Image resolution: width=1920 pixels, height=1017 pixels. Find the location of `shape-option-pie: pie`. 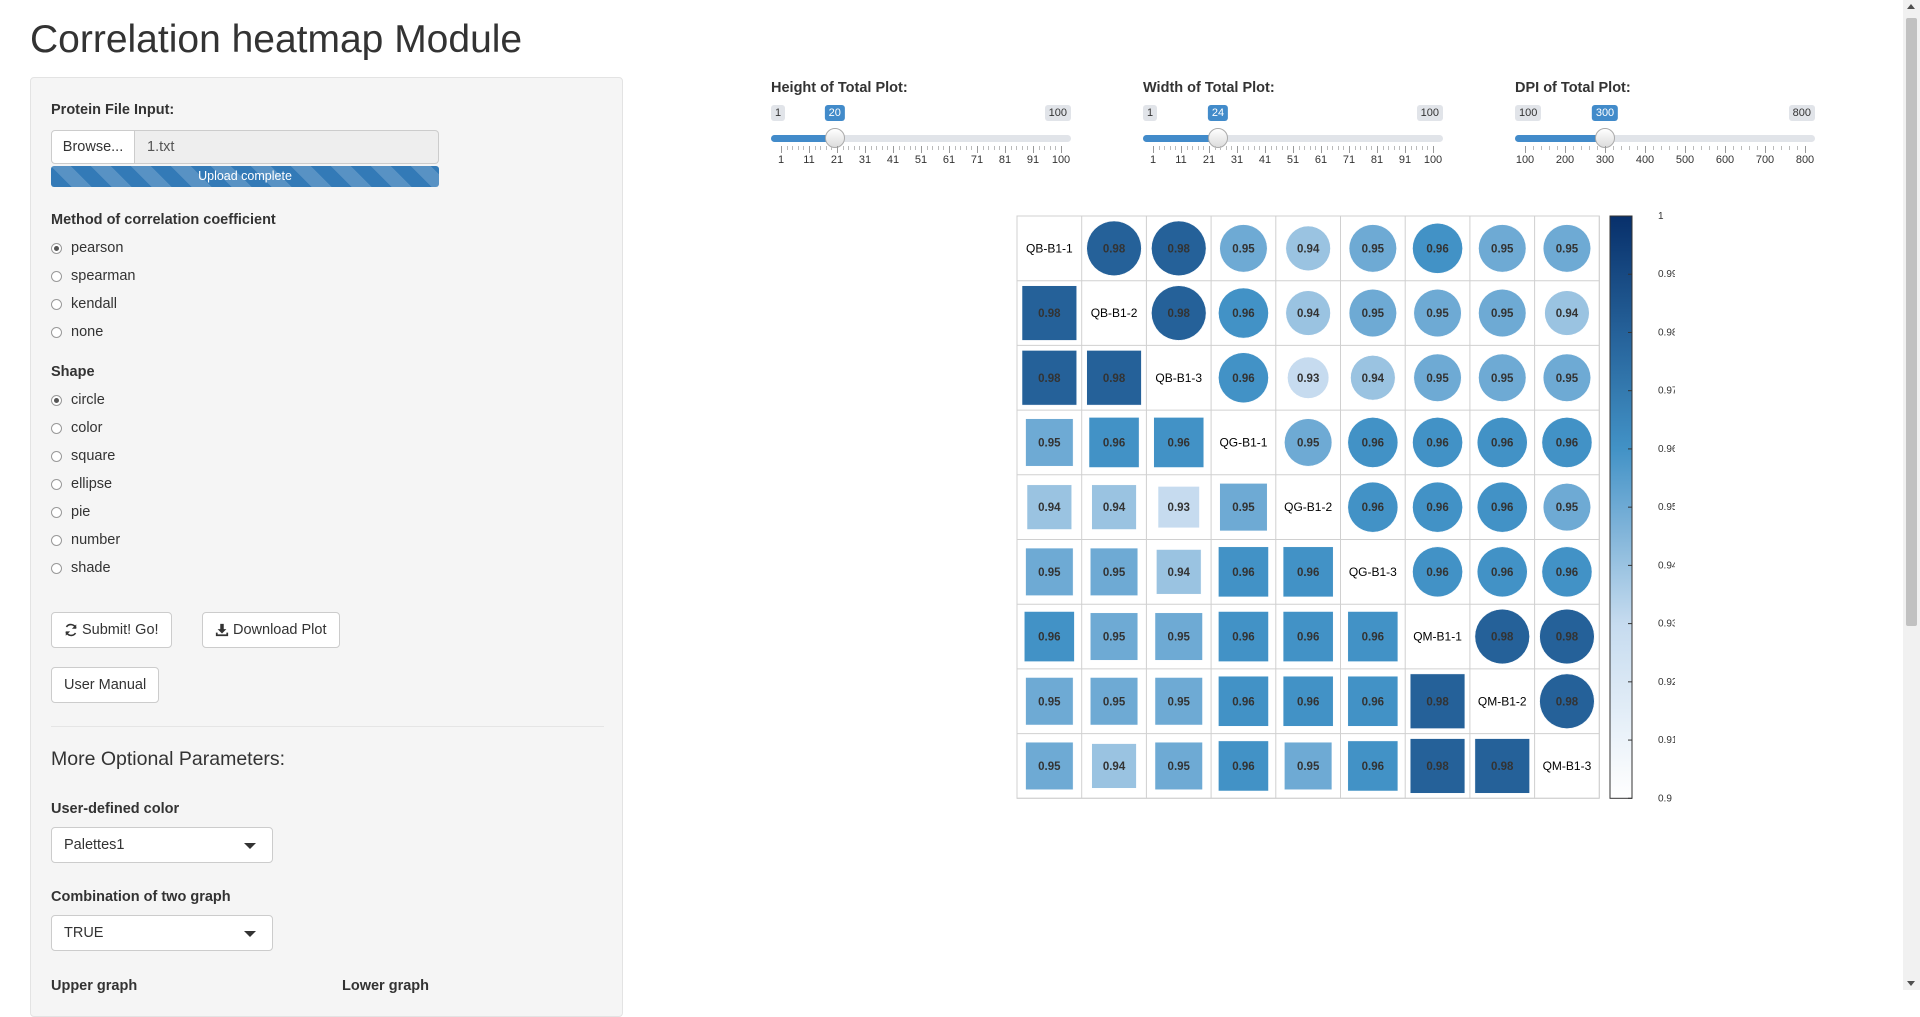

shape-option-pie: pie is located at coordinates (85, 512).